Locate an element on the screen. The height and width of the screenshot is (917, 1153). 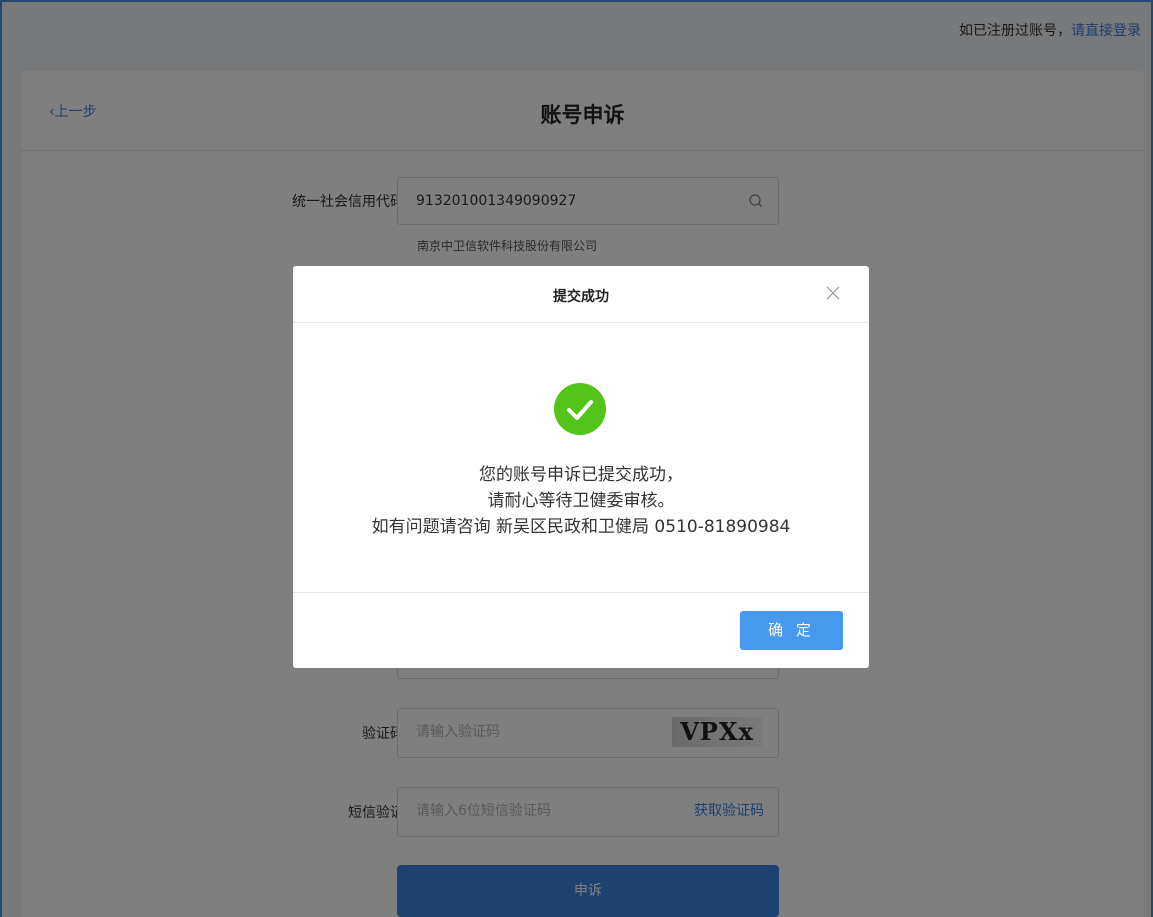
check-circle-icon is located at coordinates (580, 409).